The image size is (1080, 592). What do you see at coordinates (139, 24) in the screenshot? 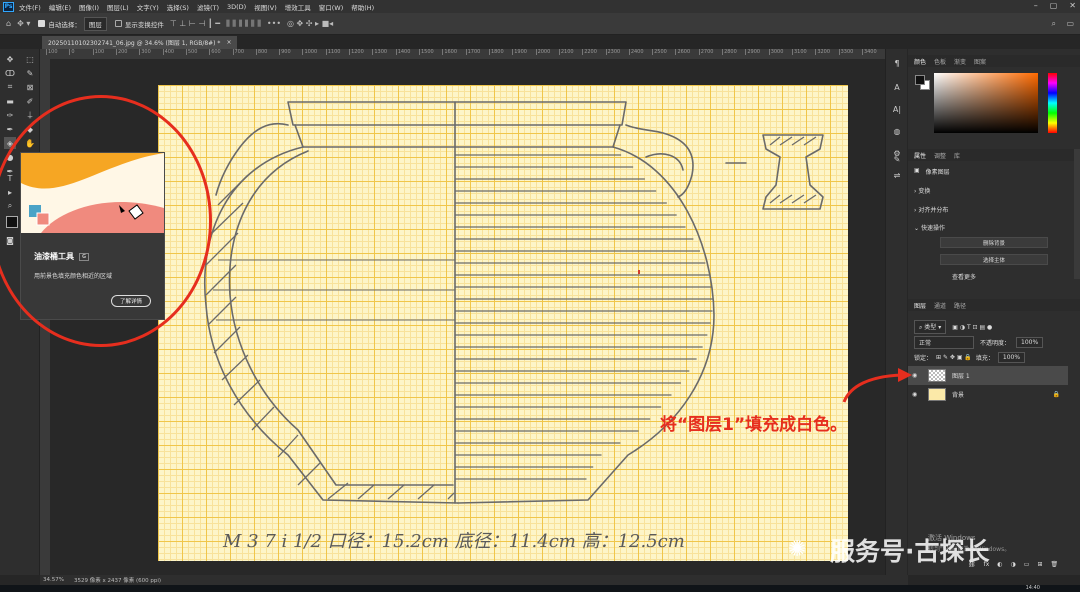
I see `show-transform-option: 显示变换控件` at bounding box center [139, 24].